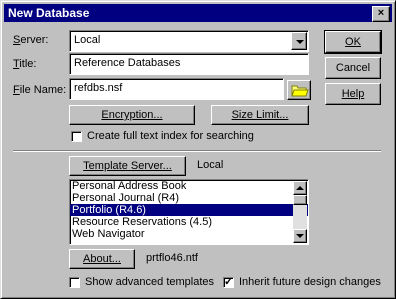 Image resolution: width=396 pixels, height=299 pixels. I want to click on chevron-up-icon, so click(300, 188).